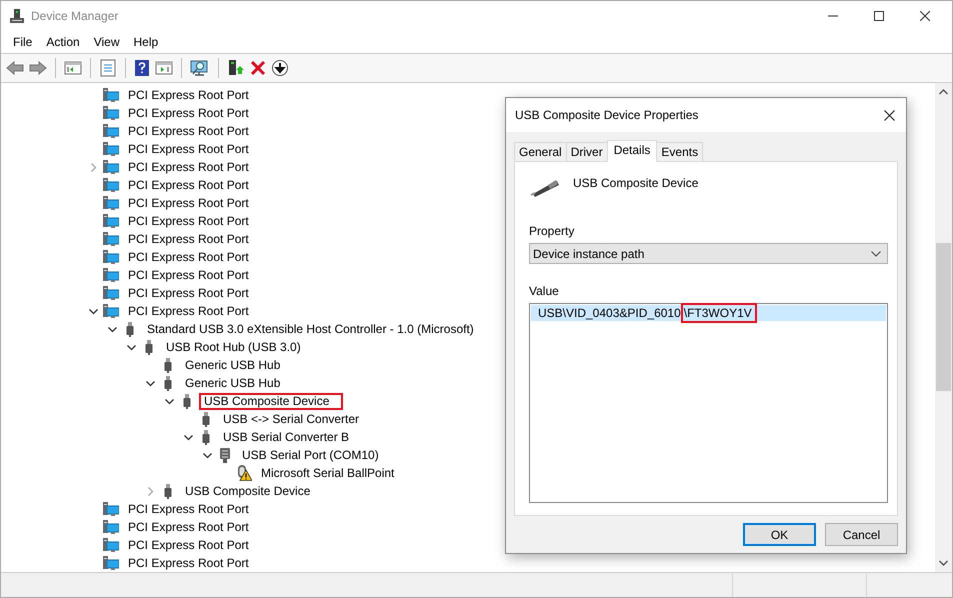  I want to click on back-arrow-icon, so click(15, 68).